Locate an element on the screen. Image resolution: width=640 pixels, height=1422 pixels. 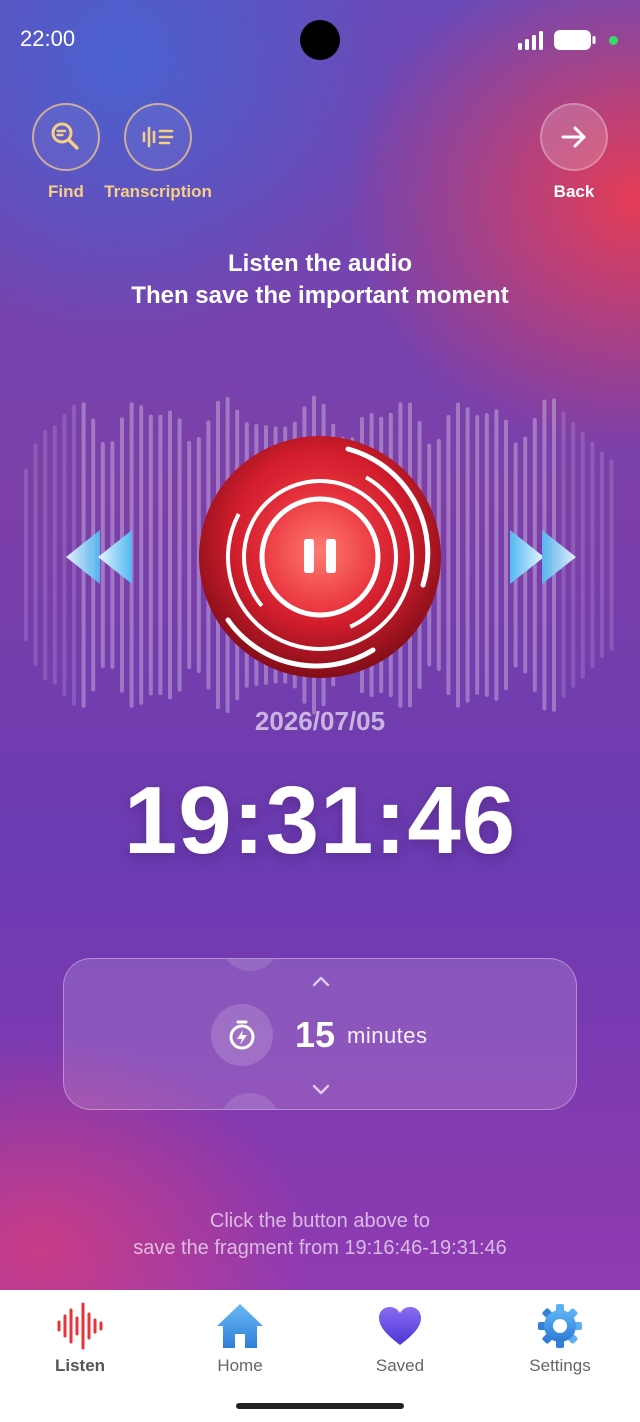
nav-item-saved: Saved is located at coordinates (400, 1340).